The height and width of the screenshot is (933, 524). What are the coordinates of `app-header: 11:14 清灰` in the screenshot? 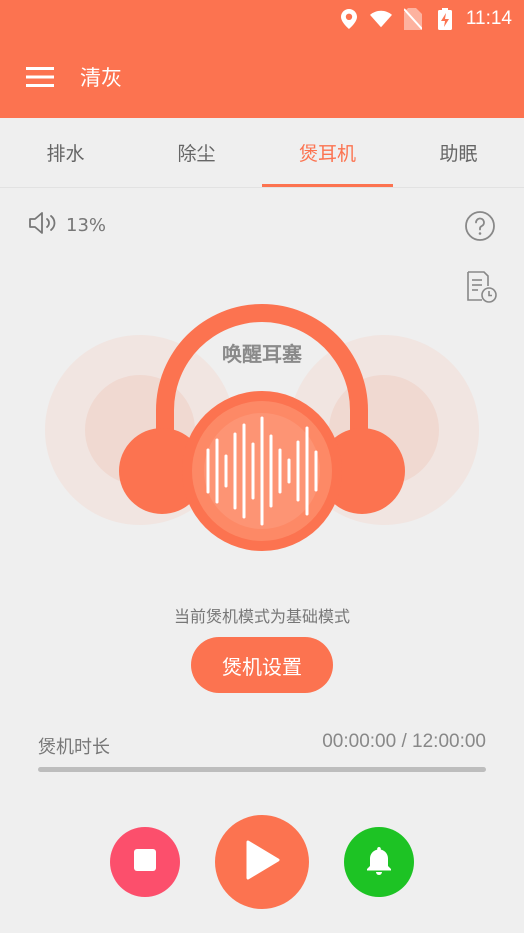 It's located at (262, 59).